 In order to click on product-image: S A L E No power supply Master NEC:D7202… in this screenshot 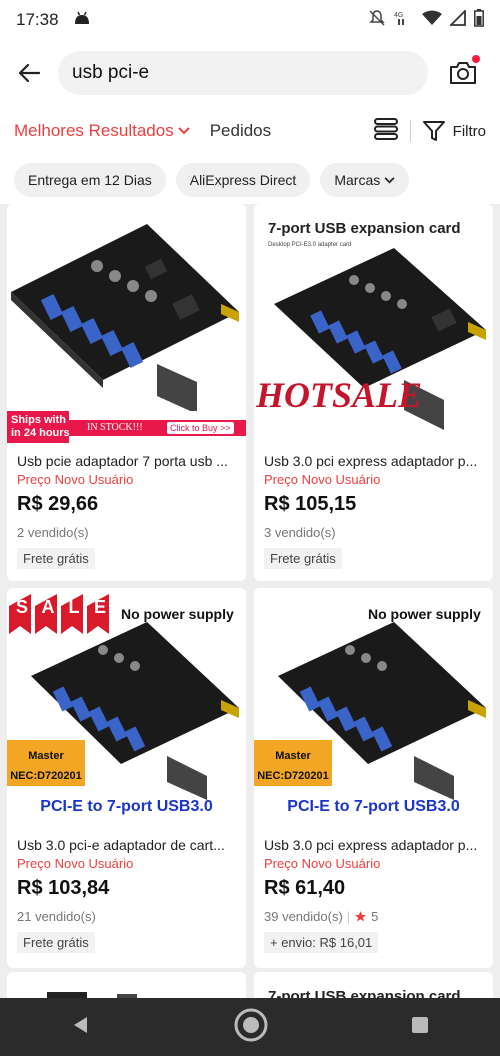, I will do `click(126, 707)`.